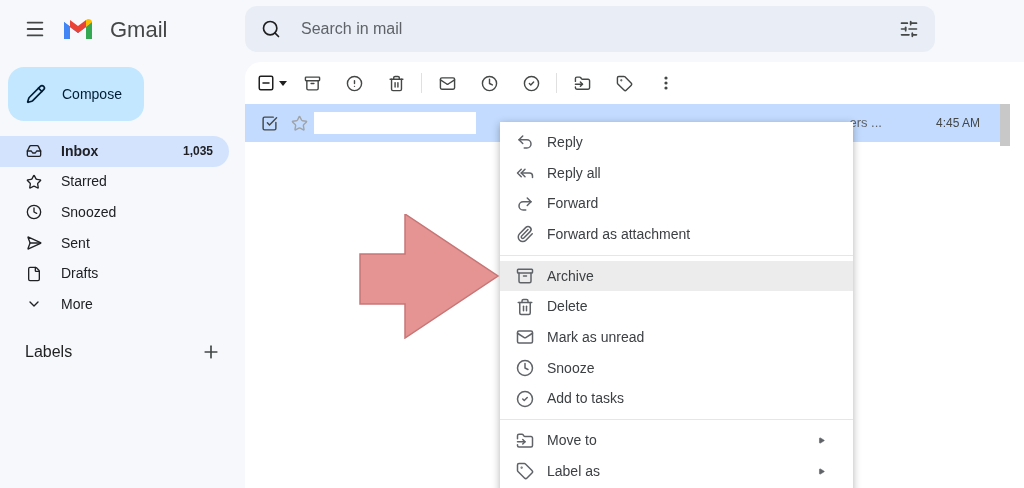 The height and width of the screenshot is (488, 1024). I want to click on checked-box-icon, so click(269, 123).